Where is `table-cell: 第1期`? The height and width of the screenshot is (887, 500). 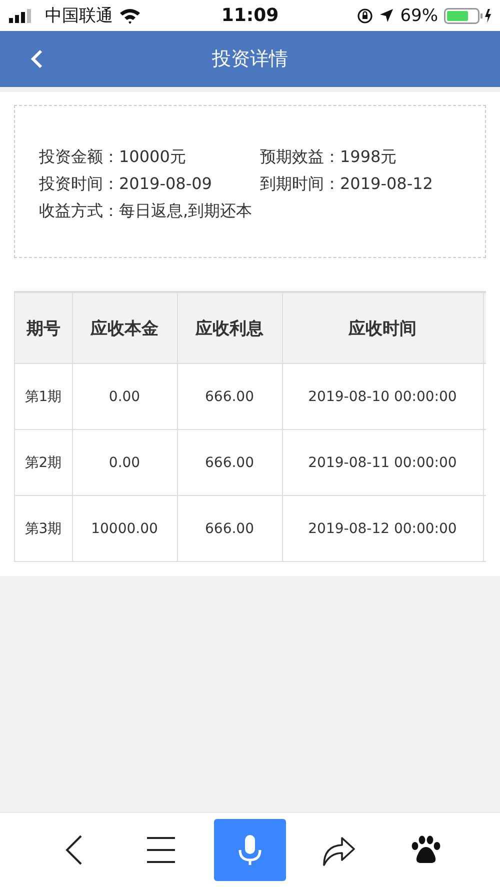 table-cell: 第1期 is located at coordinates (43, 397).